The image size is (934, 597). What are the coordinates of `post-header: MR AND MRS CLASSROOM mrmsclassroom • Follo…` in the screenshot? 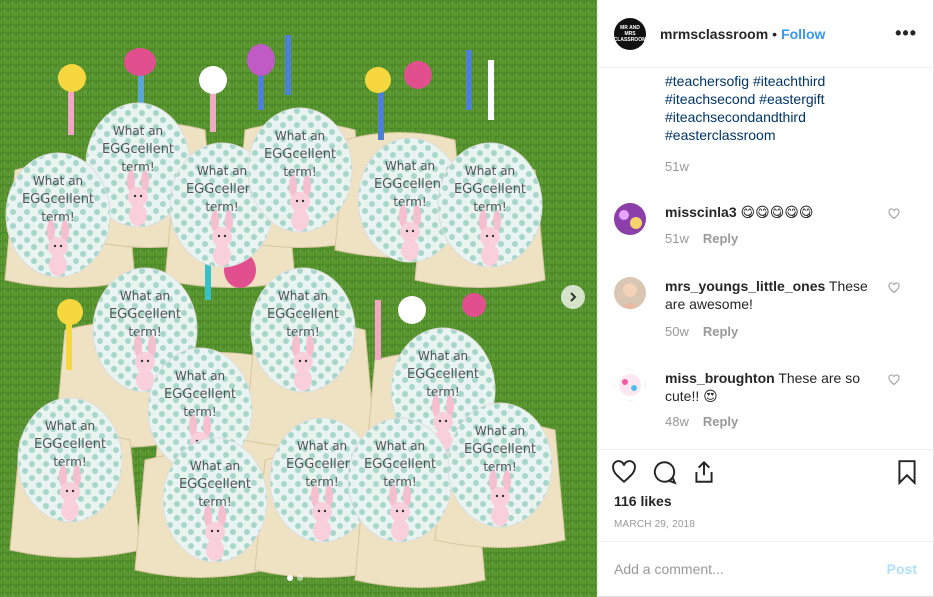 It's located at (765, 34).